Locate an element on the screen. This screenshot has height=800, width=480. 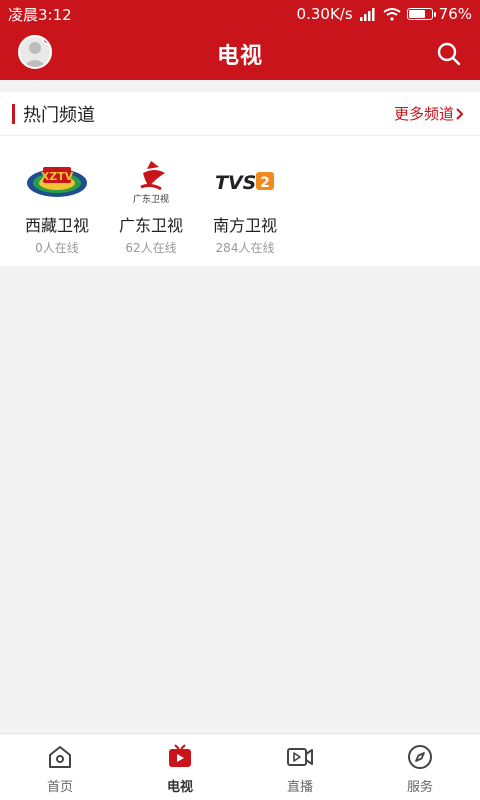
tab-services: 服务 is located at coordinates (420, 767).